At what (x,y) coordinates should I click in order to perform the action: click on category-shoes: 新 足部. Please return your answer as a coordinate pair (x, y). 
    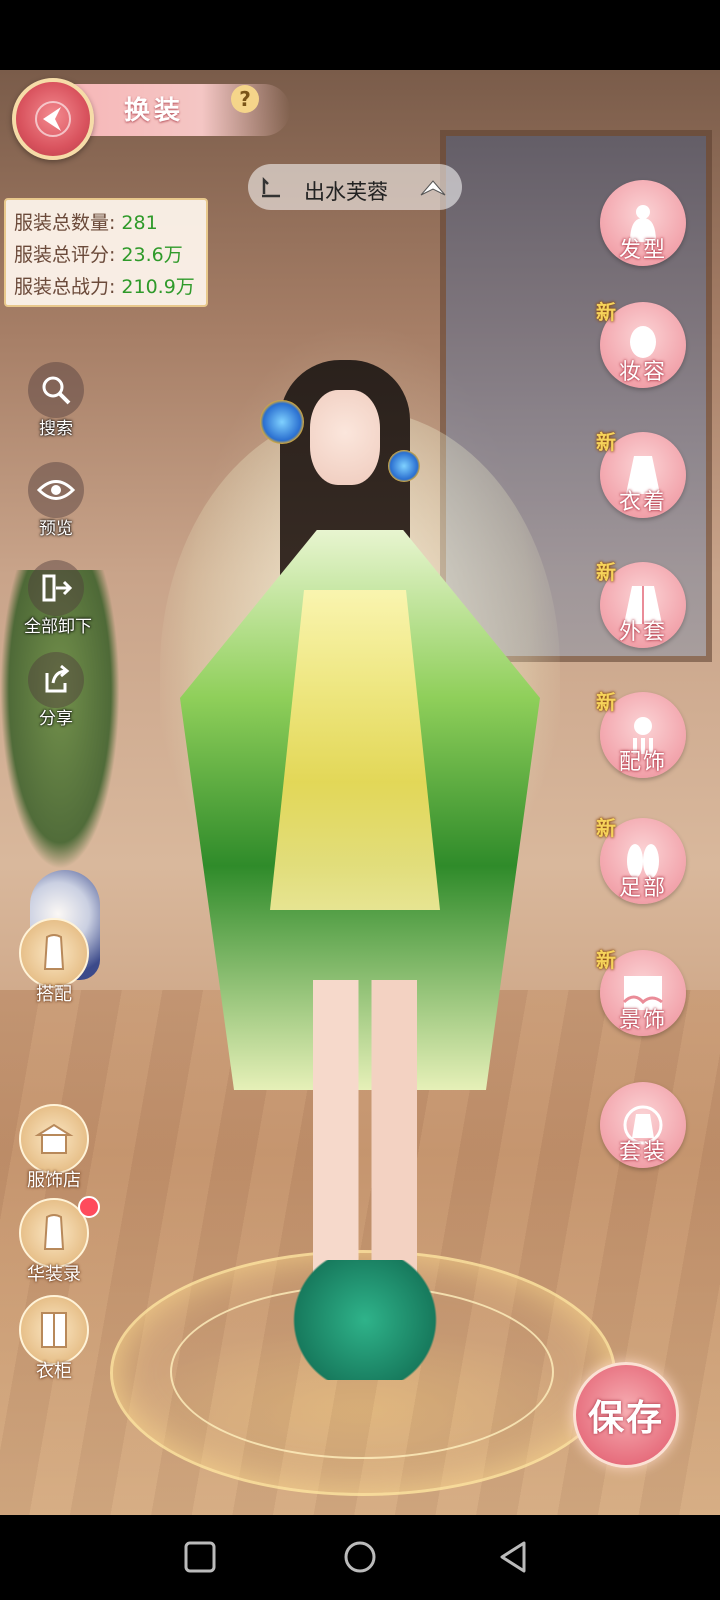
    Looking at the image, I should click on (644, 867).